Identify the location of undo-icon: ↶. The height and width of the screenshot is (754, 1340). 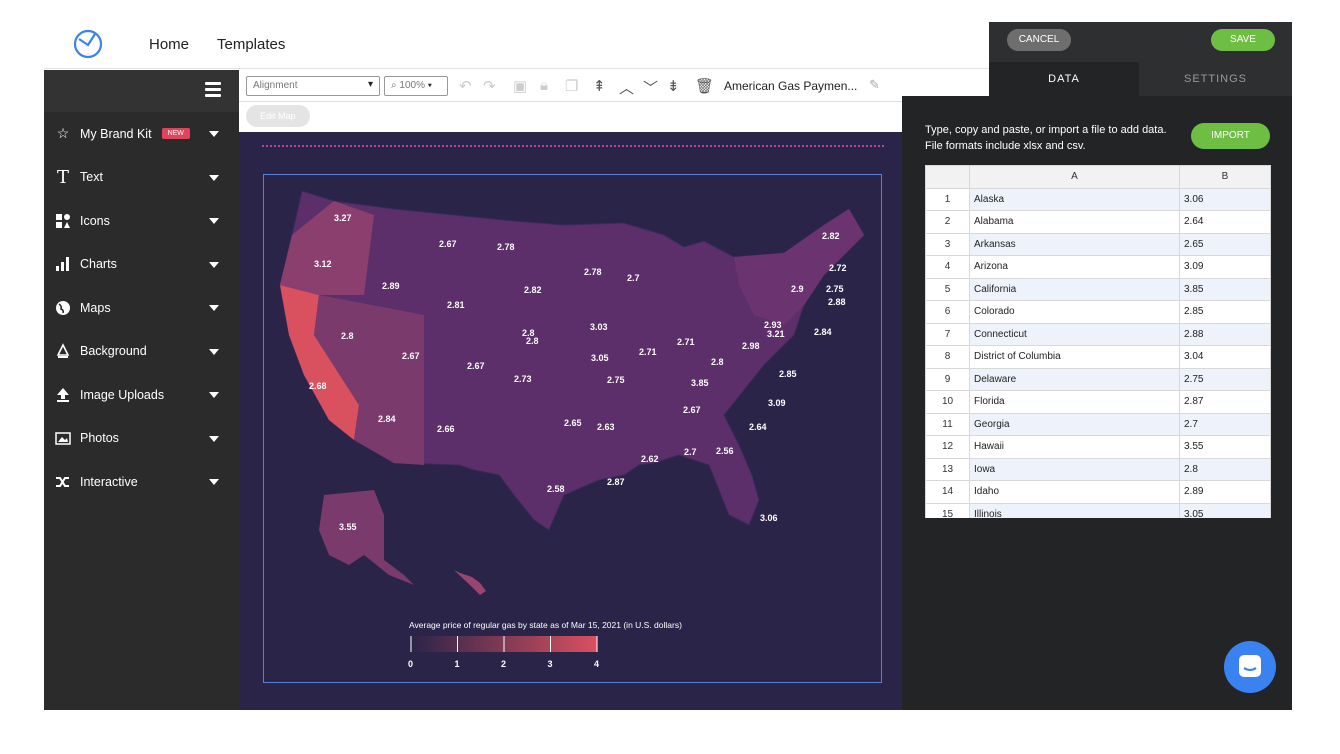
(465, 86).